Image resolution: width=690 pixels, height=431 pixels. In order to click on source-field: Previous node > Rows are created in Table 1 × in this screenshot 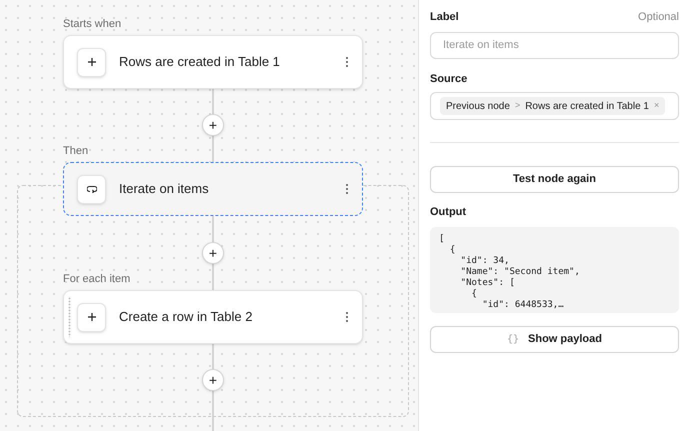, I will do `click(554, 106)`.